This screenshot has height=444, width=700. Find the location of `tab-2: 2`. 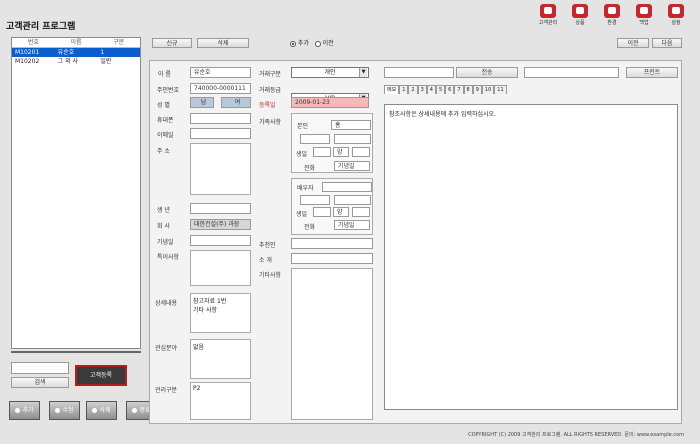

tab-2: 2 is located at coordinates (413, 89).